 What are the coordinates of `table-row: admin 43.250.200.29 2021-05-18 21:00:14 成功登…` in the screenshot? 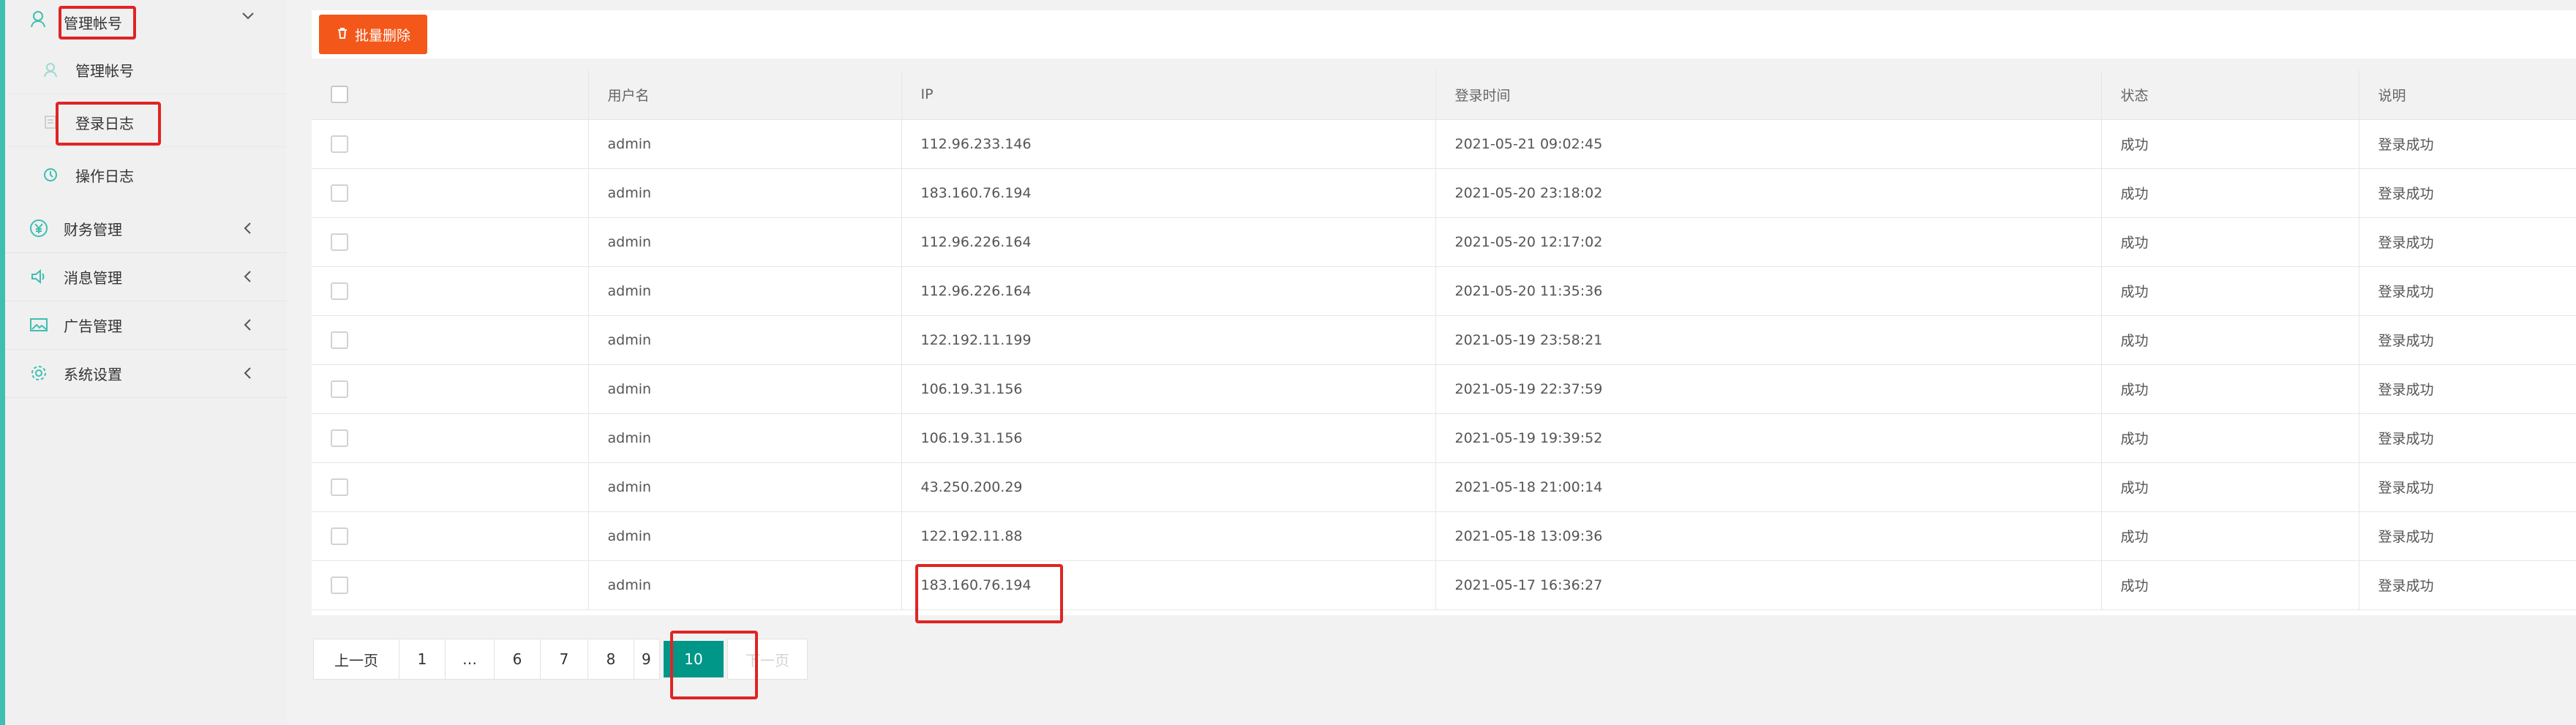 It's located at (1444, 487).